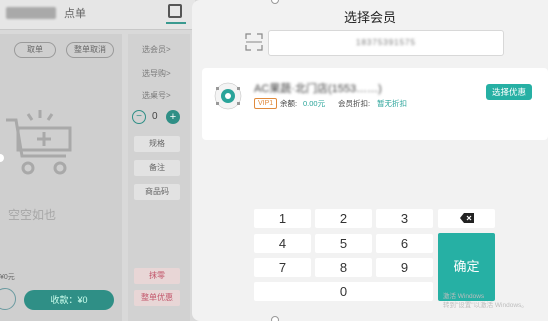  Describe the element at coordinates (343, 267) in the screenshot. I see `key-8: 8` at that location.